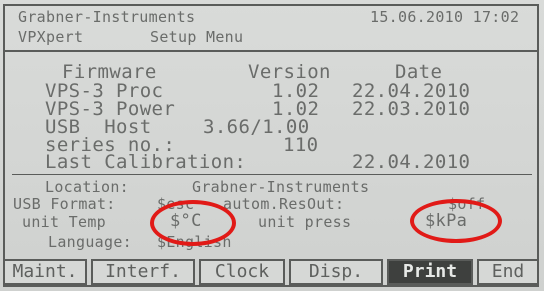  What do you see at coordinates (146, 162) in the screenshot?
I see `calibration-label: Last Calibration:` at bounding box center [146, 162].